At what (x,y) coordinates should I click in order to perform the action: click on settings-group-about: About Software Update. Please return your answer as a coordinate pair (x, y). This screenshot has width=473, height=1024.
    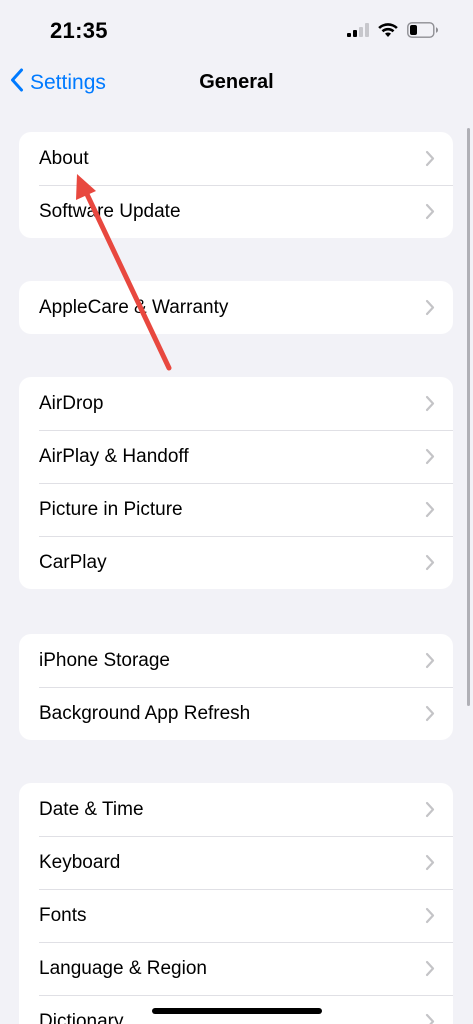
    Looking at the image, I should click on (236, 185).